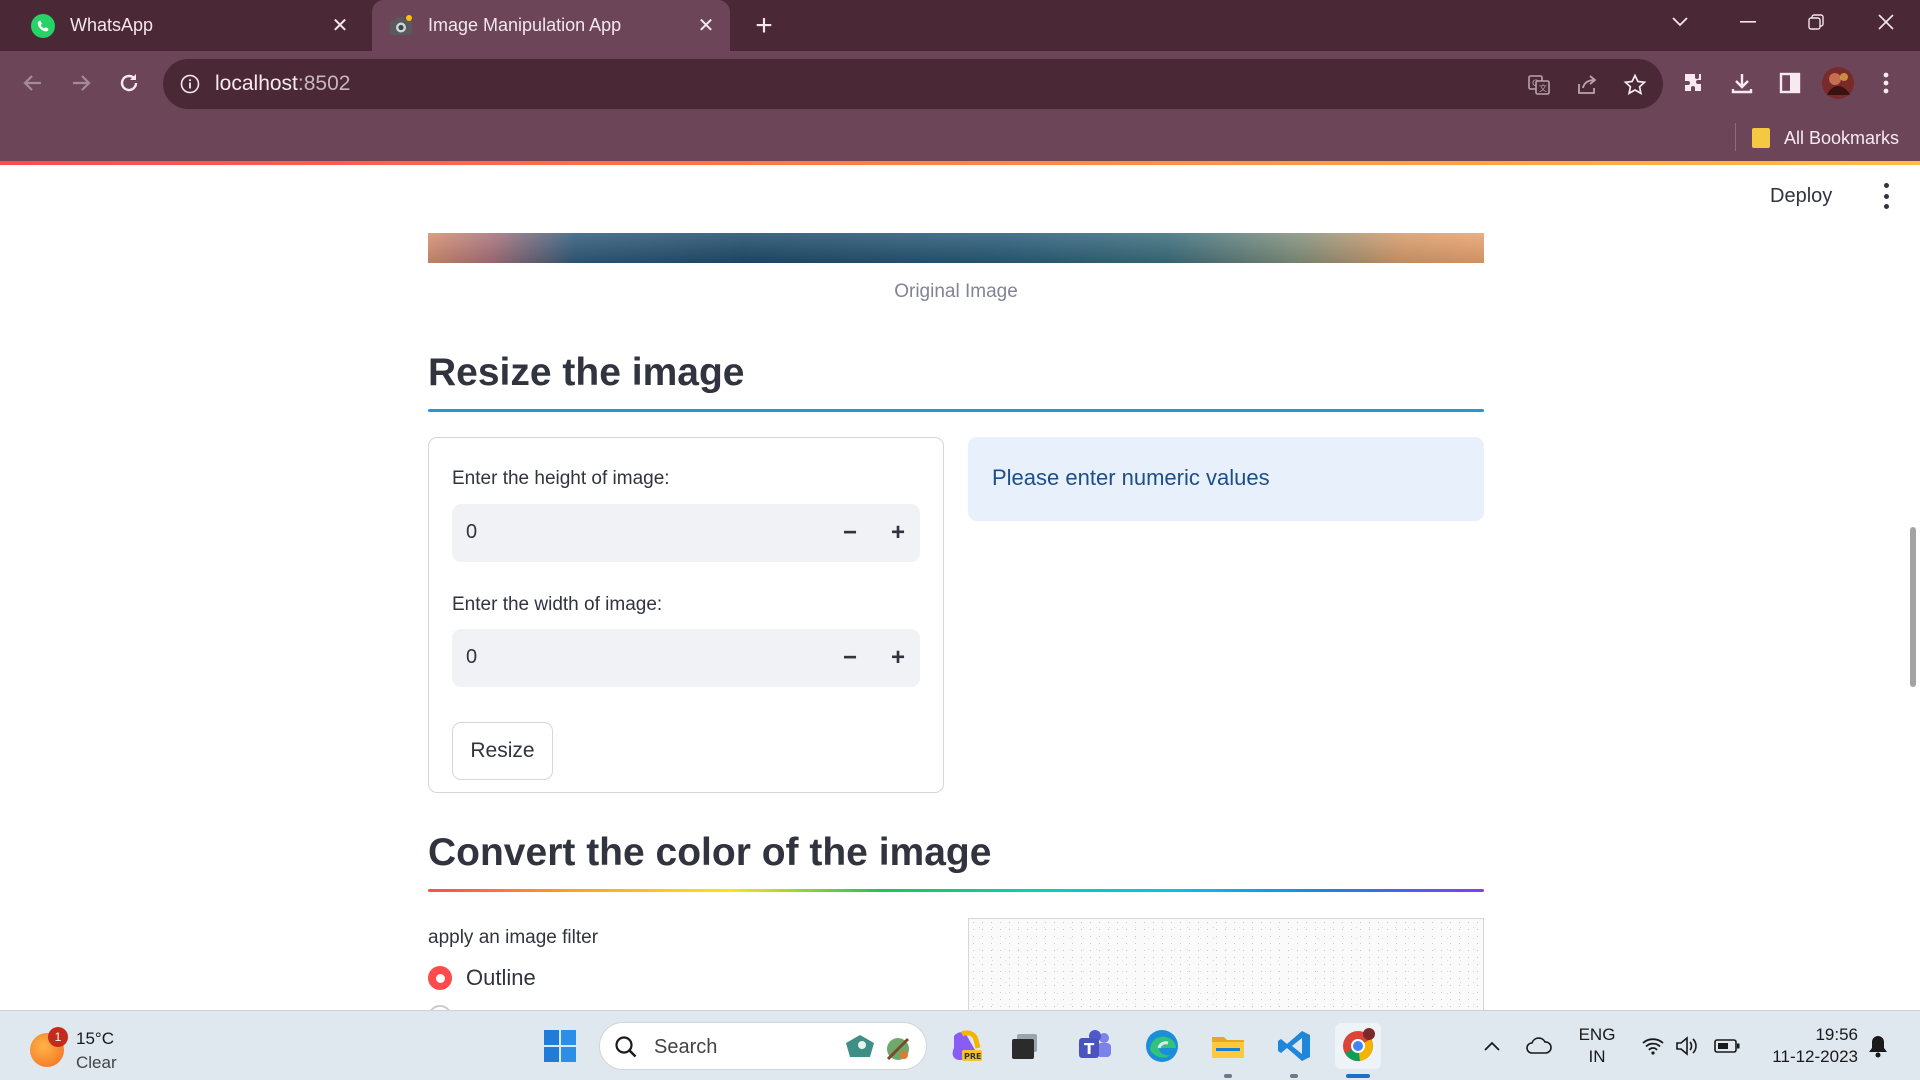  Describe the element at coordinates (1886, 83) in the screenshot. I see `chrome-menu-icon` at that location.